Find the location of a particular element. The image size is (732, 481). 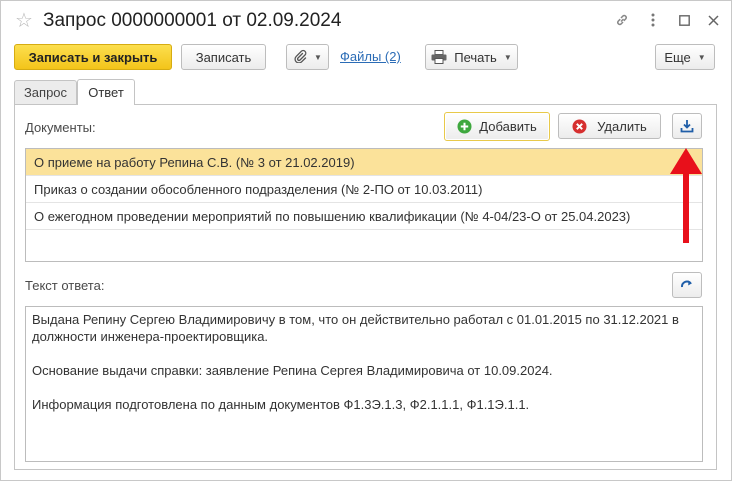

print-label: Печать is located at coordinates (475, 57).